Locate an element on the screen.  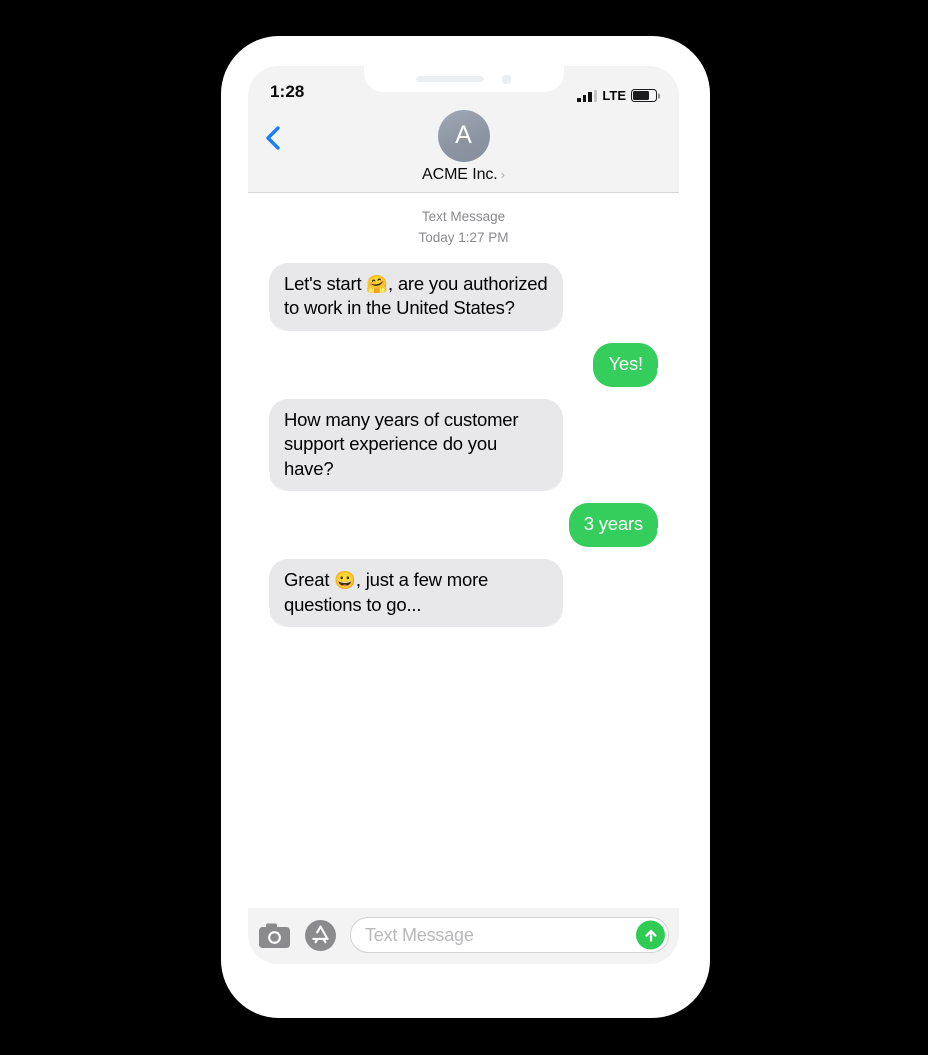
network-type-label: LTE is located at coordinates (614, 95).